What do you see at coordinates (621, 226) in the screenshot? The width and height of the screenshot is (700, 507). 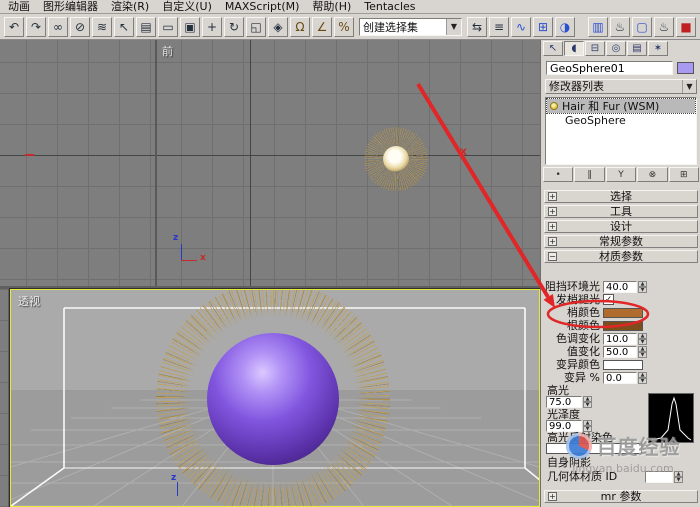 I see `rollout-styling: + 设计` at bounding box center [621, 226].